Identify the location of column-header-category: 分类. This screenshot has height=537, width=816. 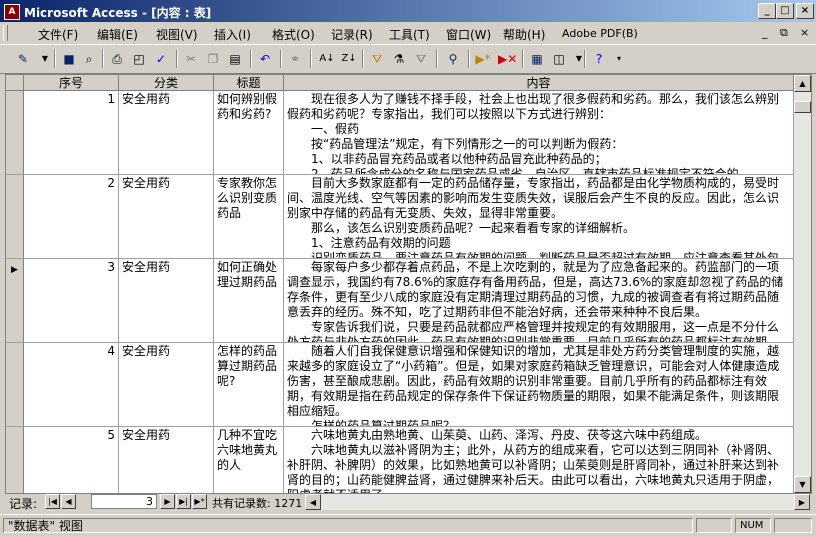
(166, 83).